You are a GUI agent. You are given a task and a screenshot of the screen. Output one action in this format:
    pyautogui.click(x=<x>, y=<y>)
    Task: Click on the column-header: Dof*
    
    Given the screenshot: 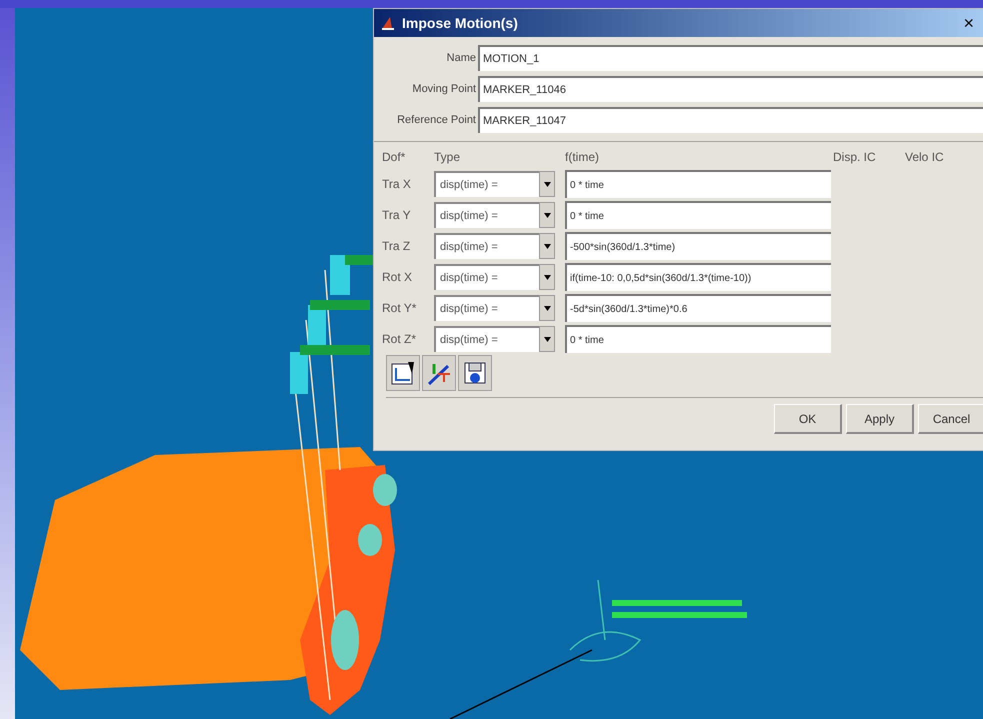 What is the action you would take?
    pyautogui.click(x=394, y=157)
    